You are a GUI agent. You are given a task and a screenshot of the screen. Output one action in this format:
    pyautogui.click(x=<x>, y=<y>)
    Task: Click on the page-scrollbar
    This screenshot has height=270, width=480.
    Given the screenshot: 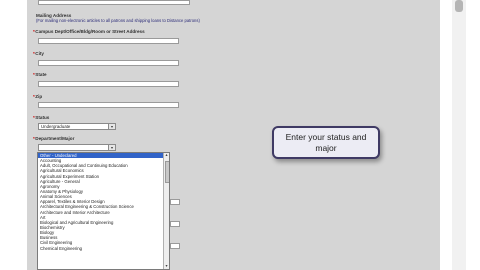 What is the action you would take?
    pyautogui.click(x=459, y=135)
    